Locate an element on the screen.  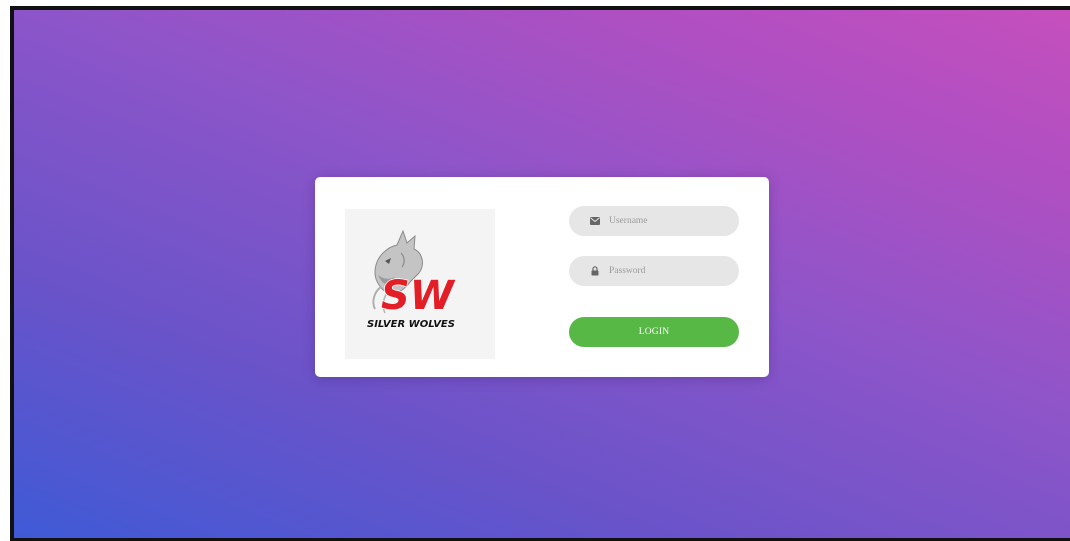
password-field is located at coordinates (654, 271).